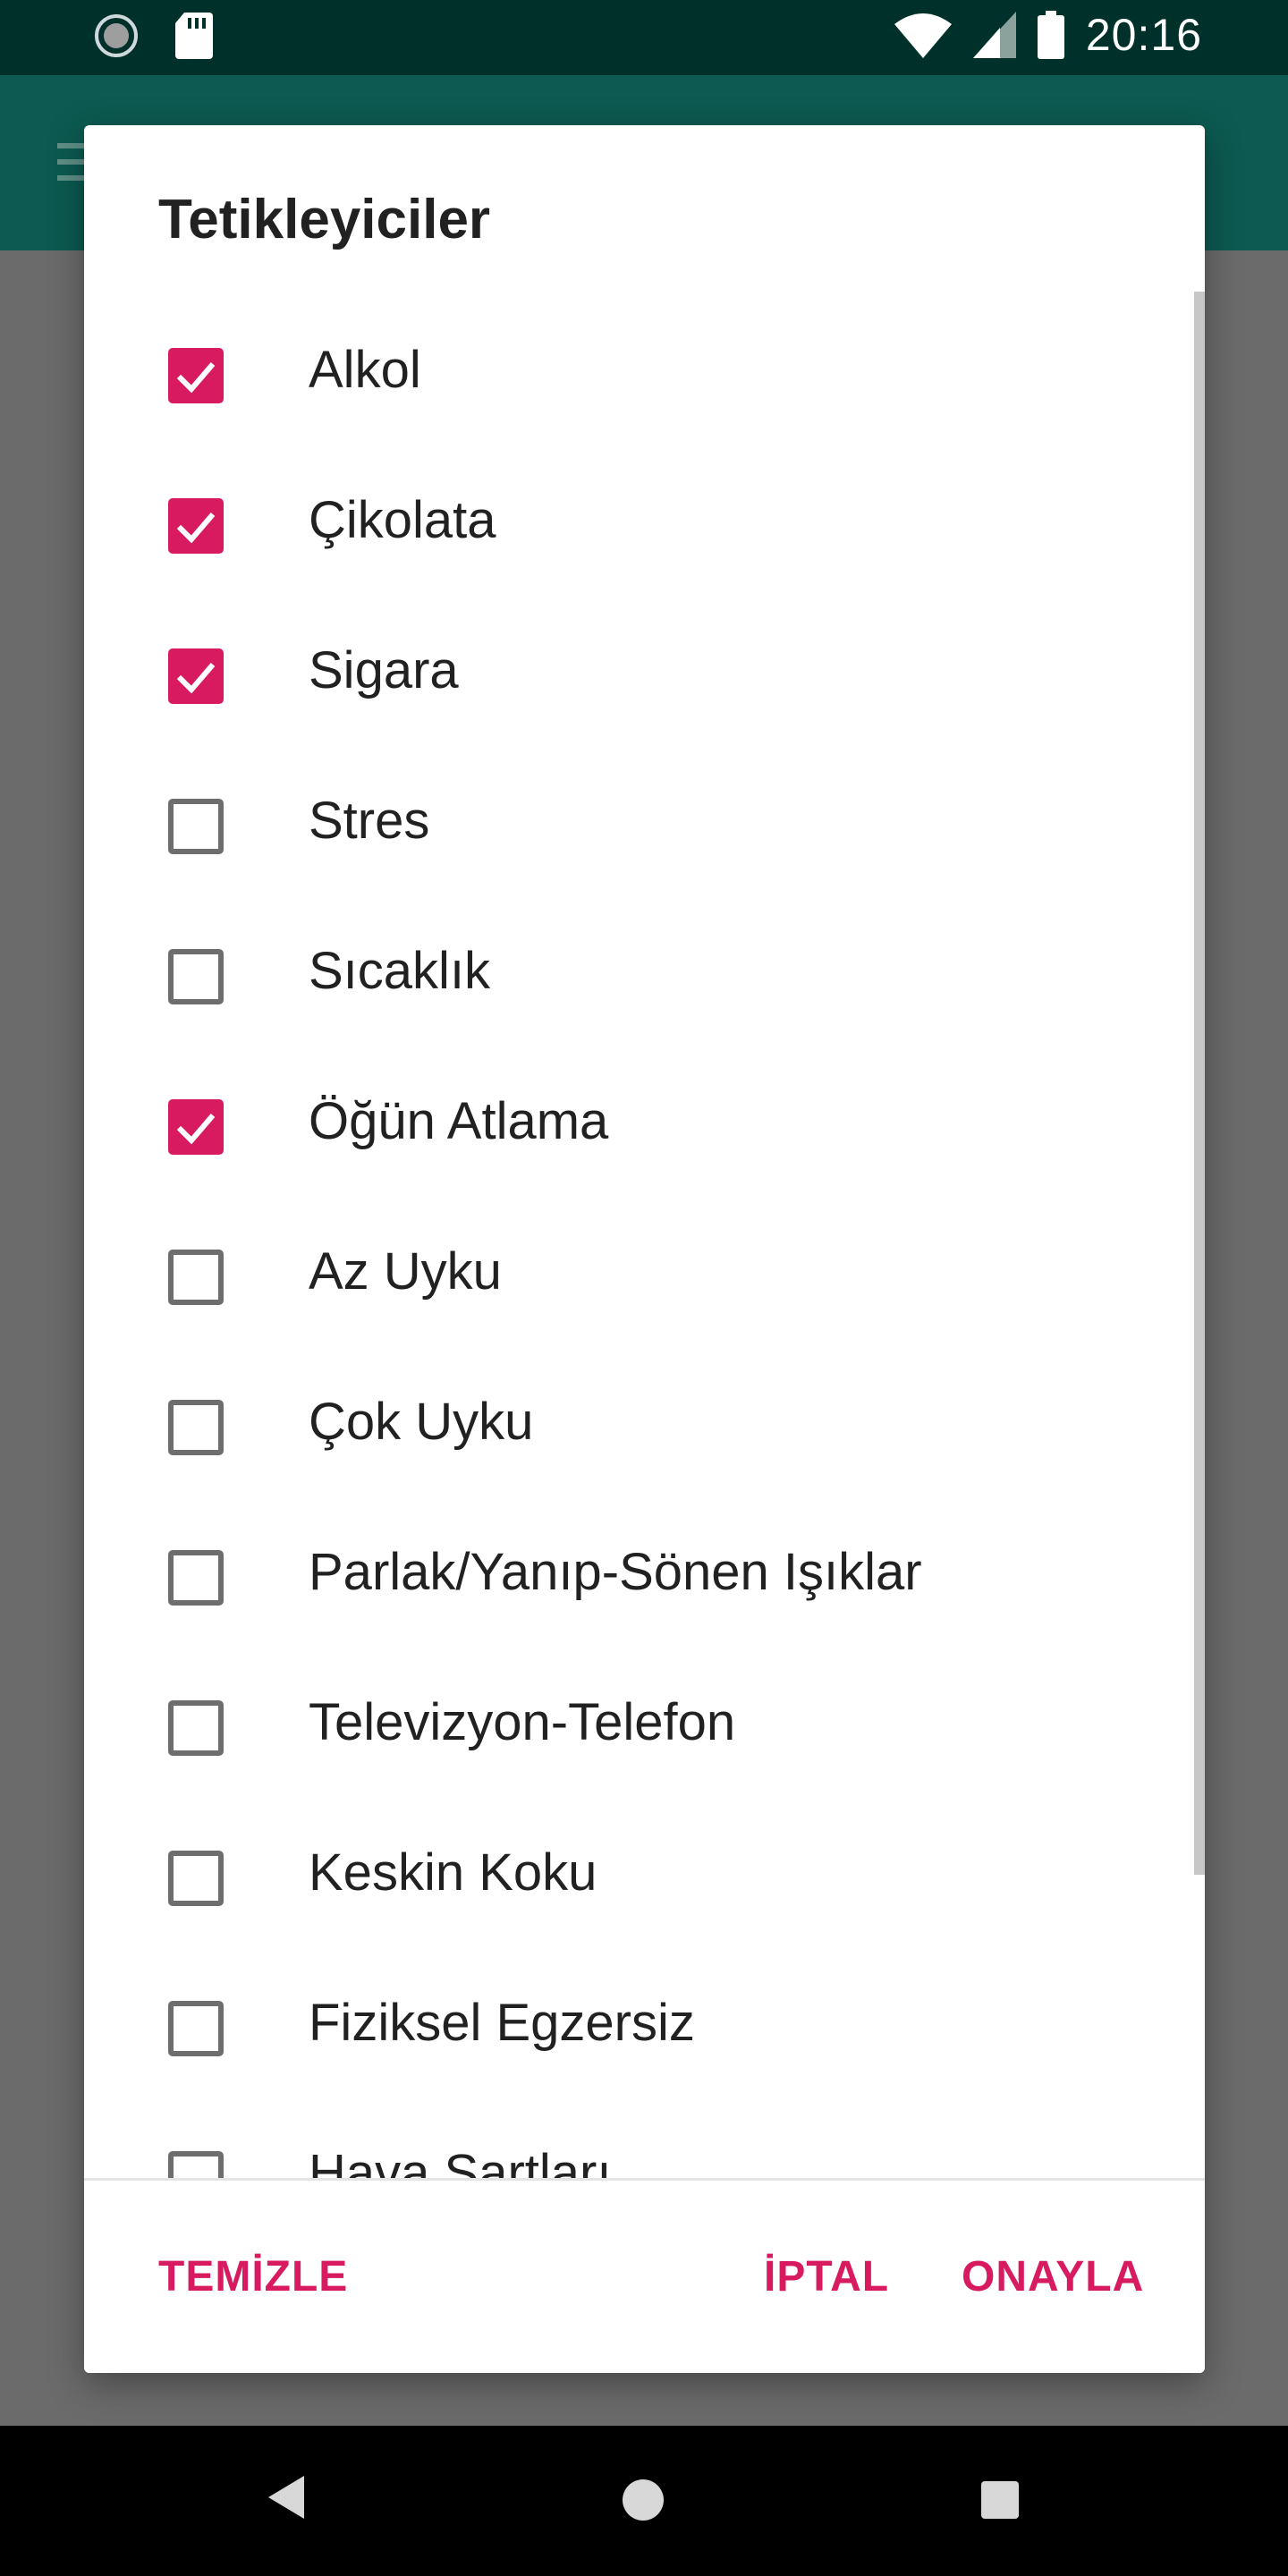 The height and width of the screenshot is (2576, 1288). Describe the element at coordinates (459, 1121) in the screenshot. I see `list-item-label: Öğün Atlama` at that location.